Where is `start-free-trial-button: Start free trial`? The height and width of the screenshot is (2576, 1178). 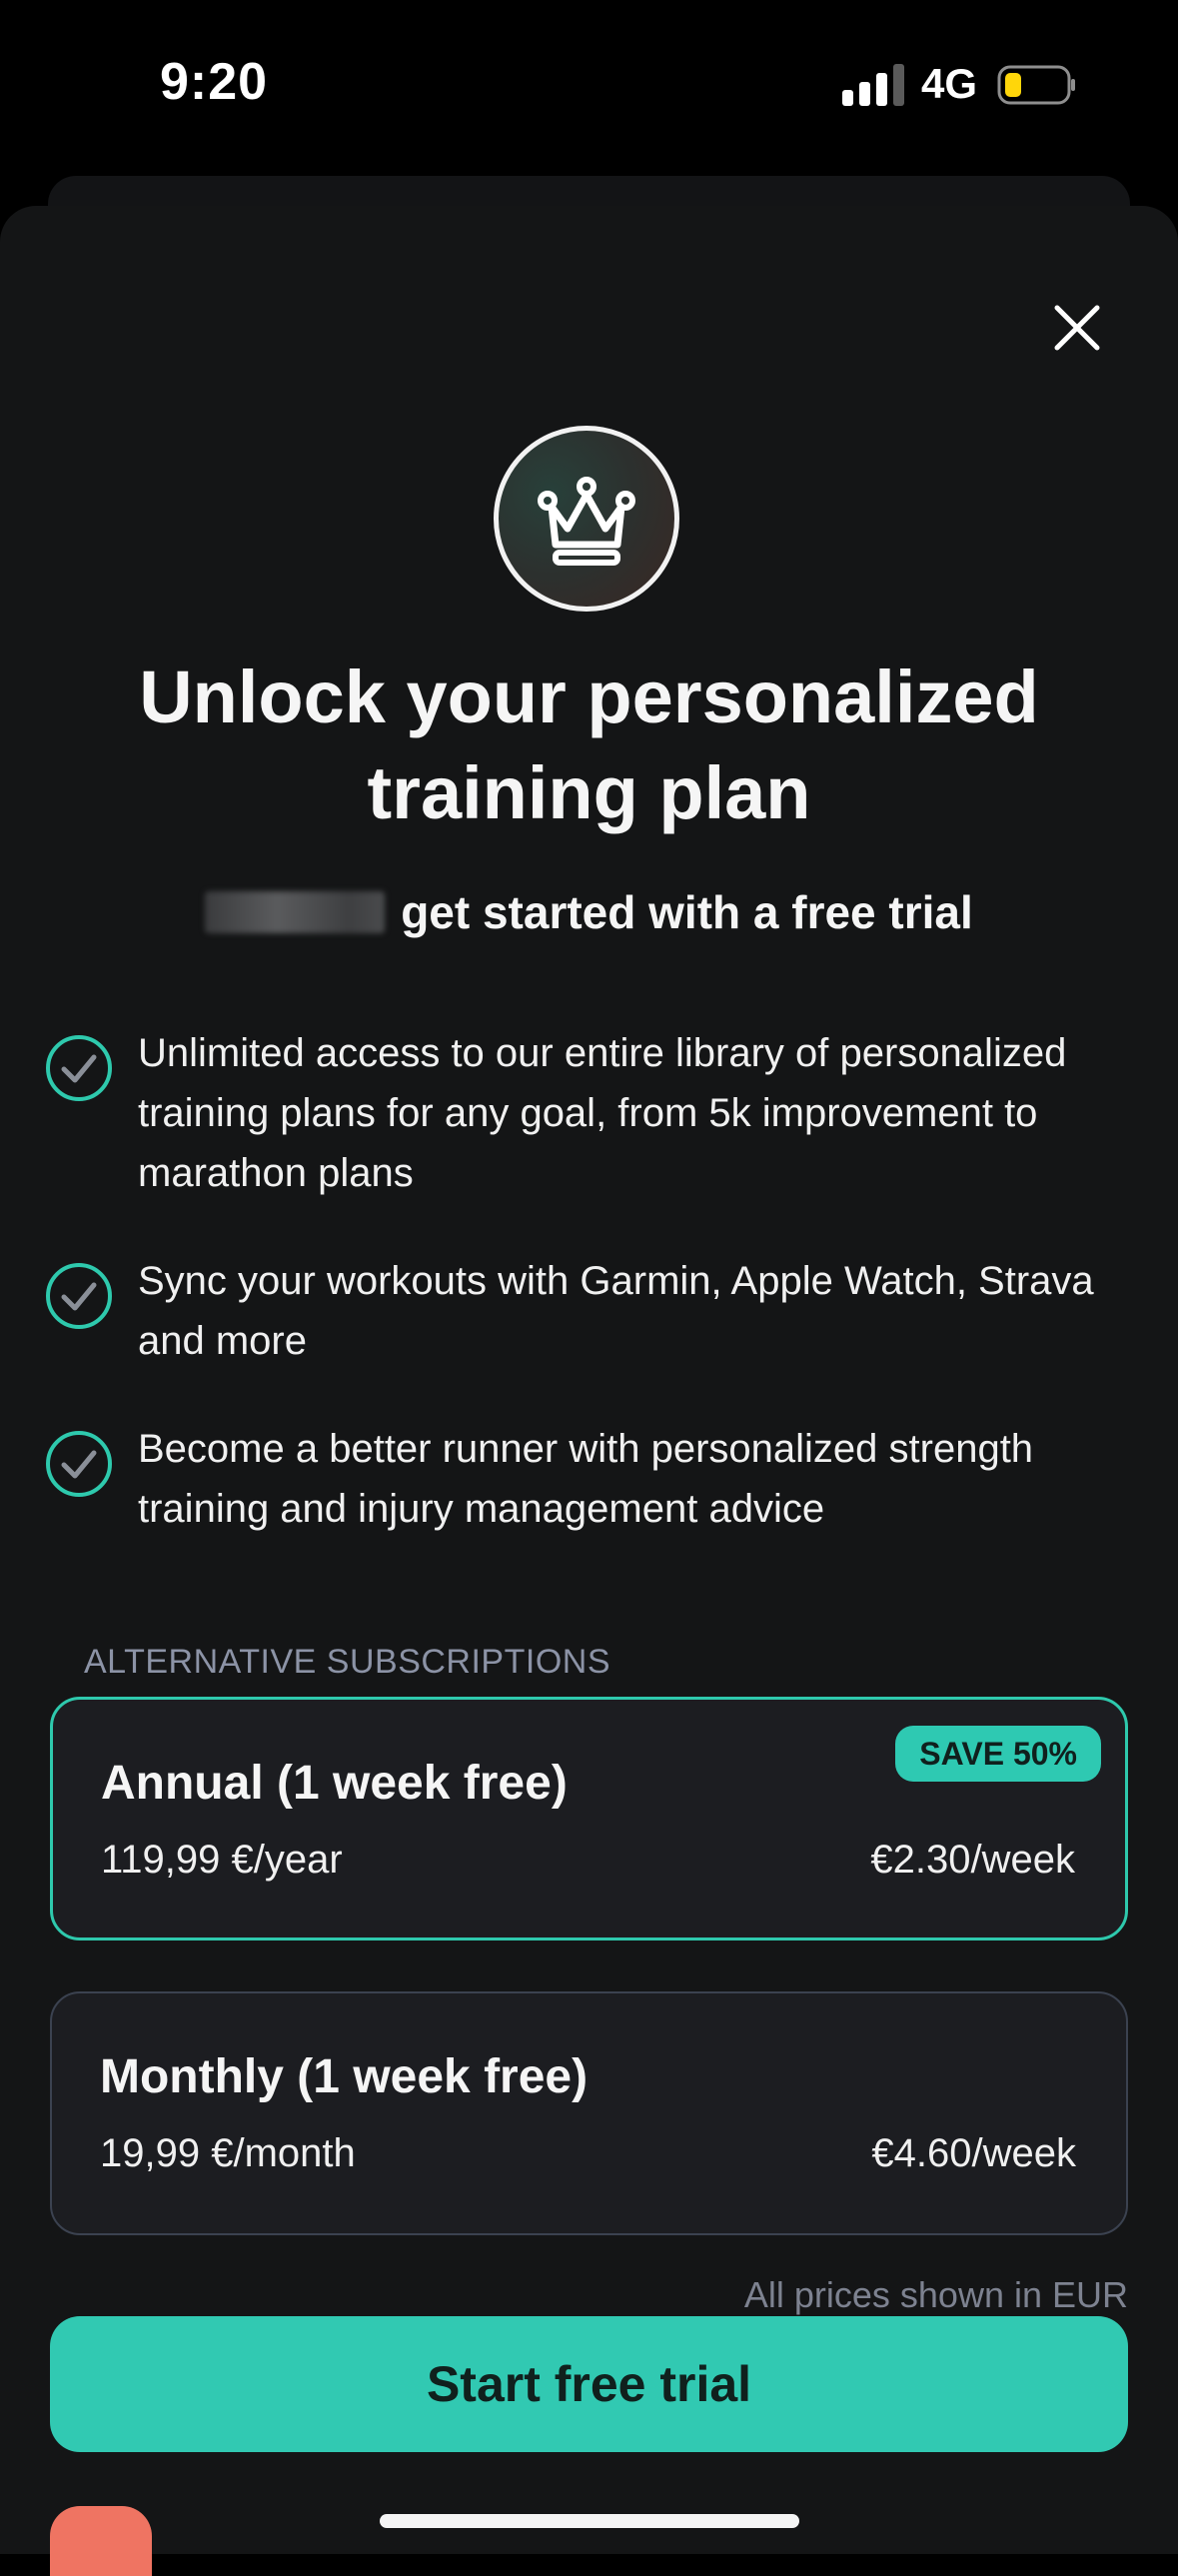 start-free-trial-button: Start free trial is located at coordinates (589, 2384).